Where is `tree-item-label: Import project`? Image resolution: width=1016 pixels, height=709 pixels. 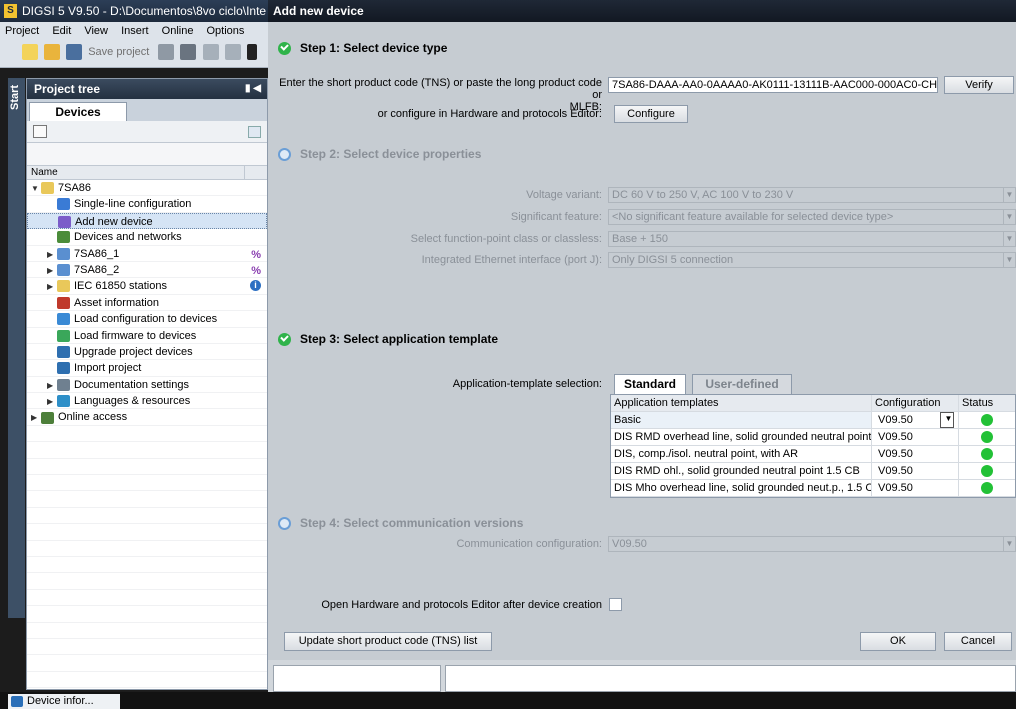
tree-item-label: Import project is located at coordinates (108, 368).